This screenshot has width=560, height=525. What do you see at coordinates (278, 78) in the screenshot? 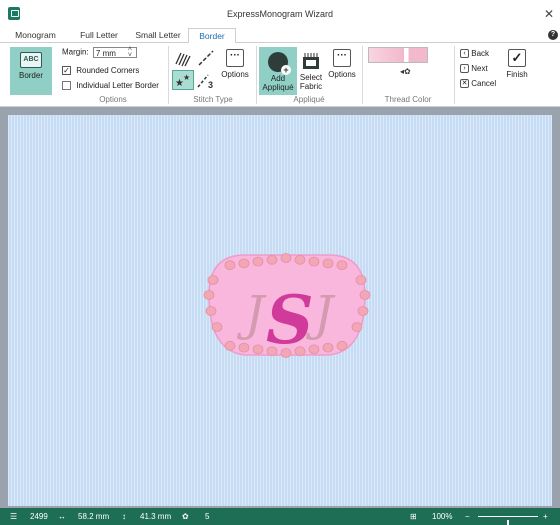
I see `add-applique-label-1: Add` at bounding box center [278, 78].